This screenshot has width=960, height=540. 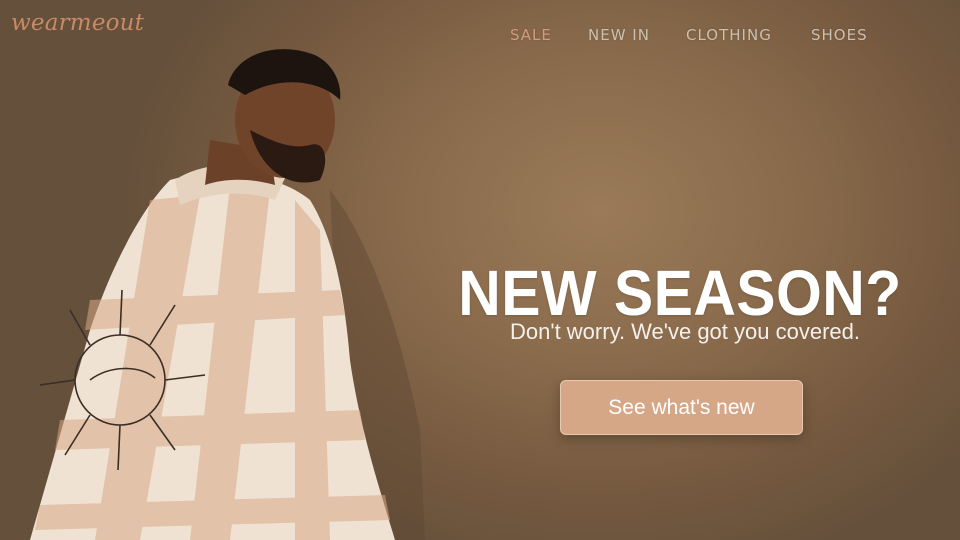 I want to click on hero-subheadline: Don't worry. We've got you covered., so click(x=685, y=331).